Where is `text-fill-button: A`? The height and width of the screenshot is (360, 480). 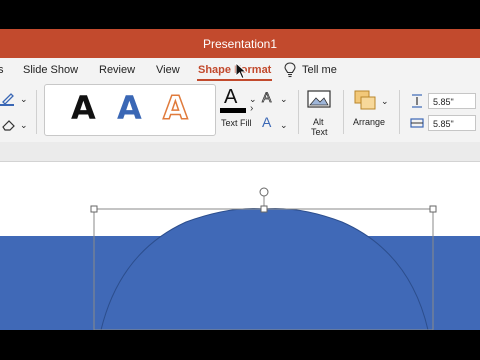 text-fill-button: A is located at coordinates (234, 99).